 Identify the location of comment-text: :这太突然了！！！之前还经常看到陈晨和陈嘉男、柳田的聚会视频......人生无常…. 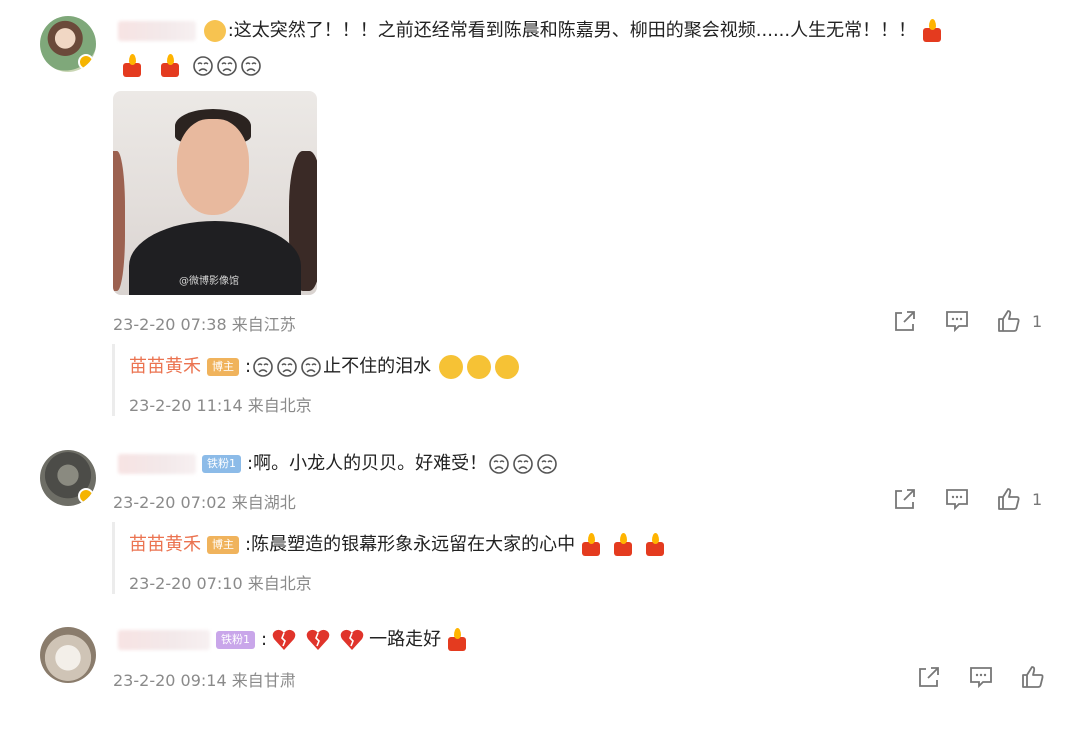
(533, 31).